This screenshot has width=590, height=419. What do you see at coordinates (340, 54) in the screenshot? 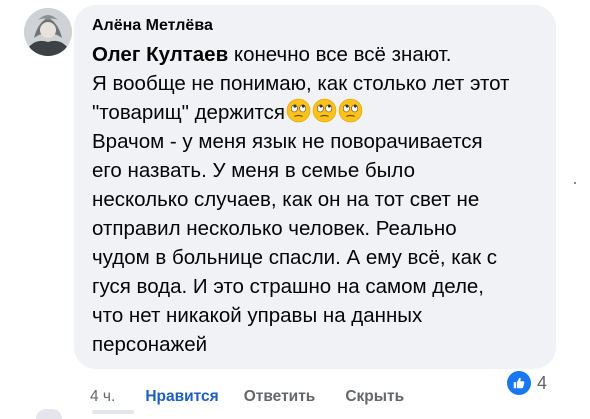
I see `comment-line-text: конечно все всё знают.` at bounding box center [340, 54].